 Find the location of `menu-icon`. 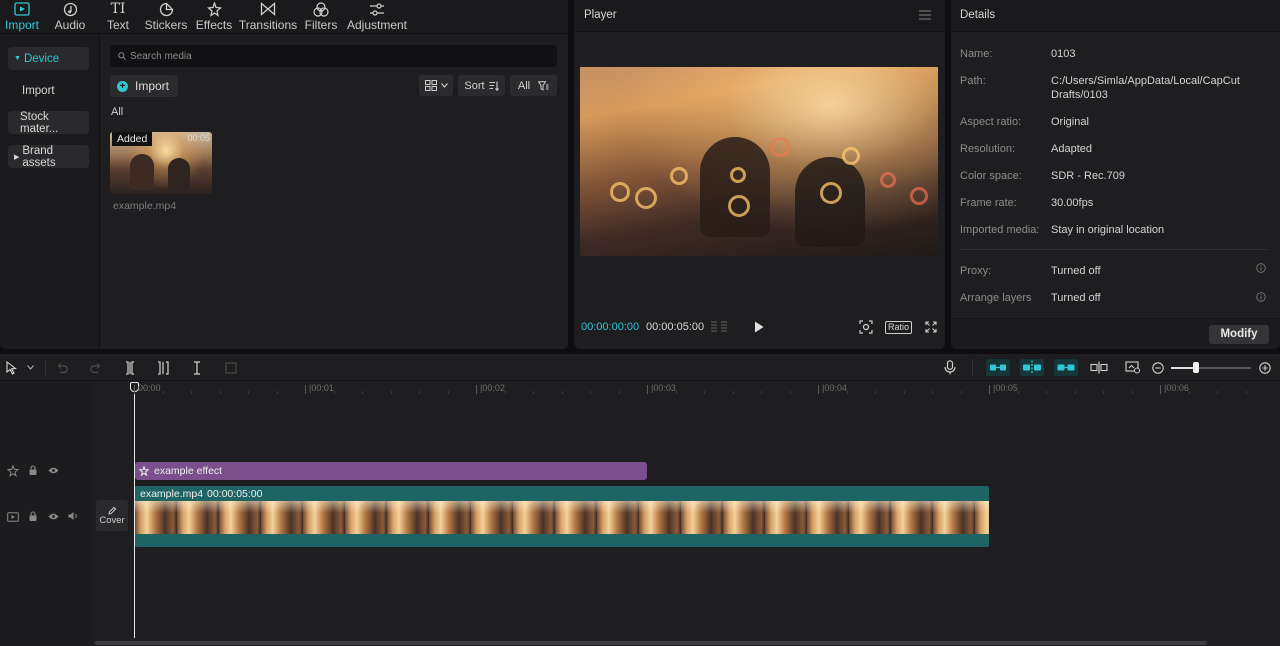

menu-icon is located at coordinates (925, 15).